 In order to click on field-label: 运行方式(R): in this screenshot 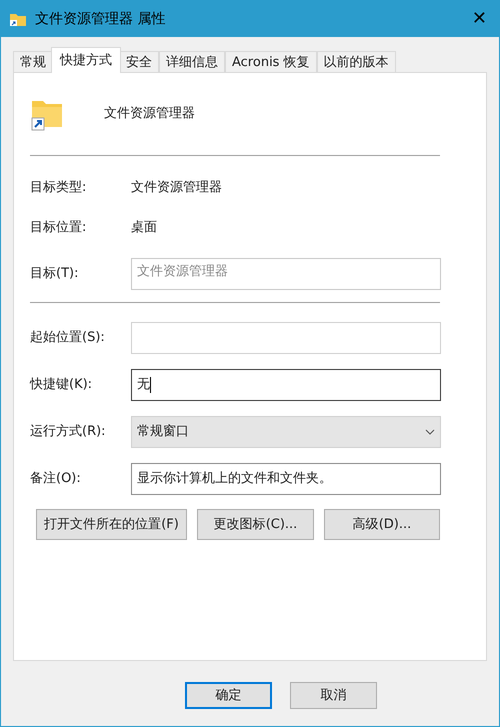, I will do `click(68, 432)`.